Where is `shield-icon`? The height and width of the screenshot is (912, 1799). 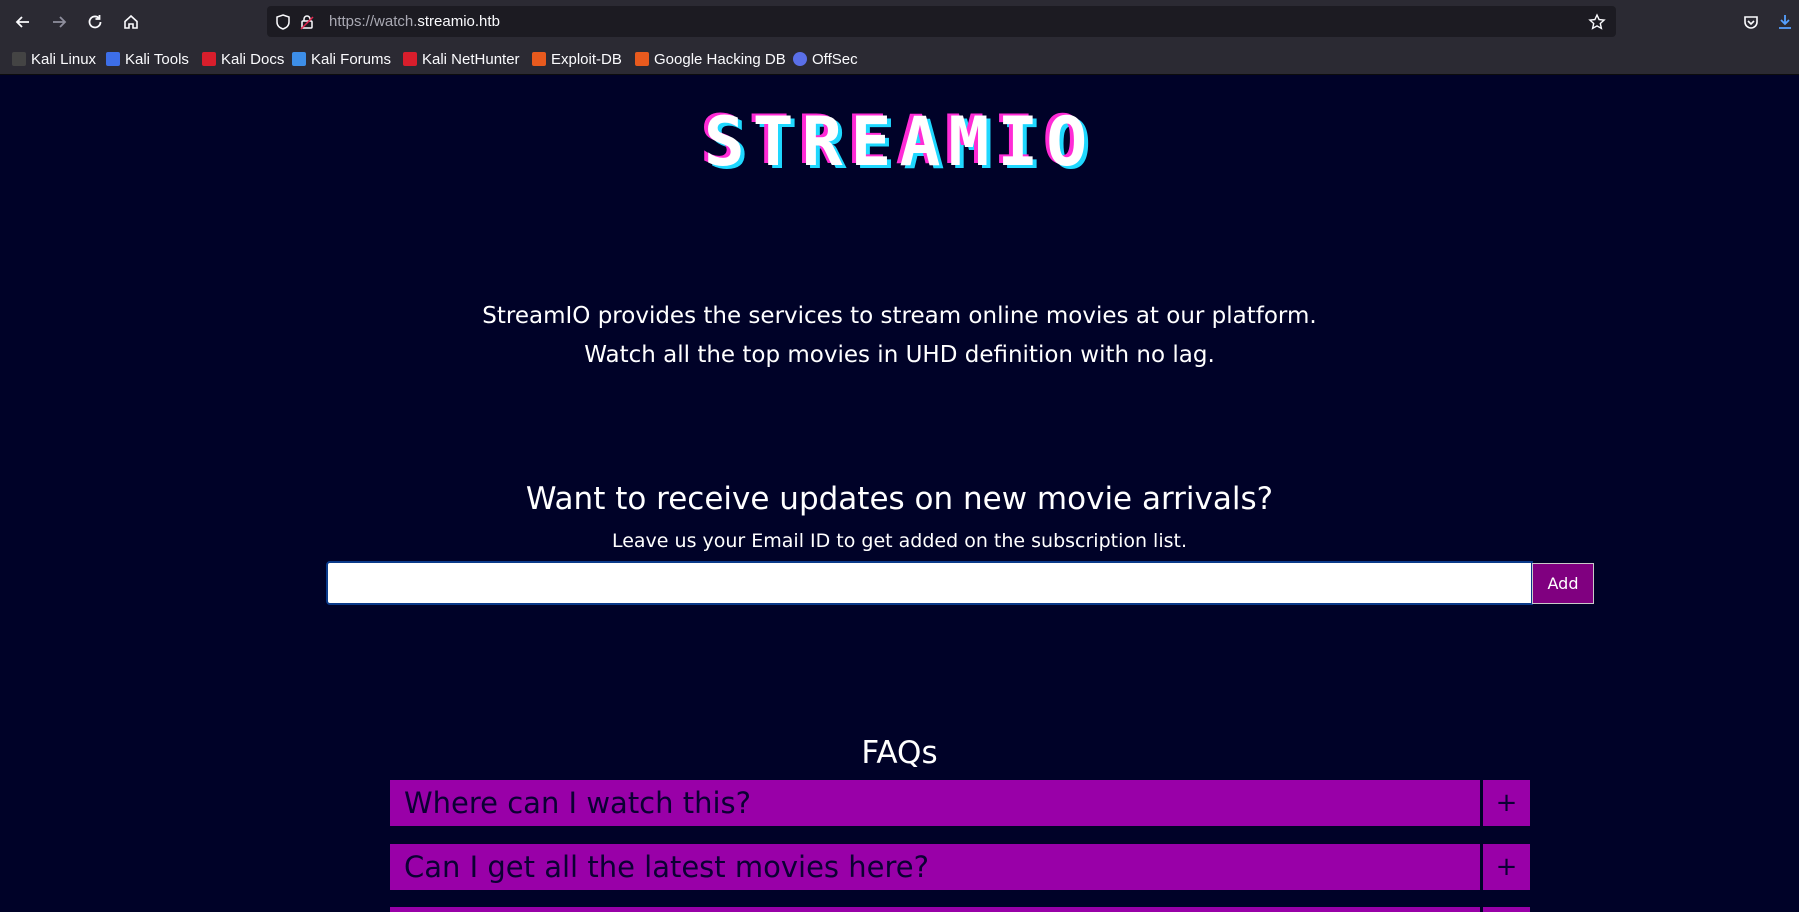
shield-icon is located at coordinates (283, 22).